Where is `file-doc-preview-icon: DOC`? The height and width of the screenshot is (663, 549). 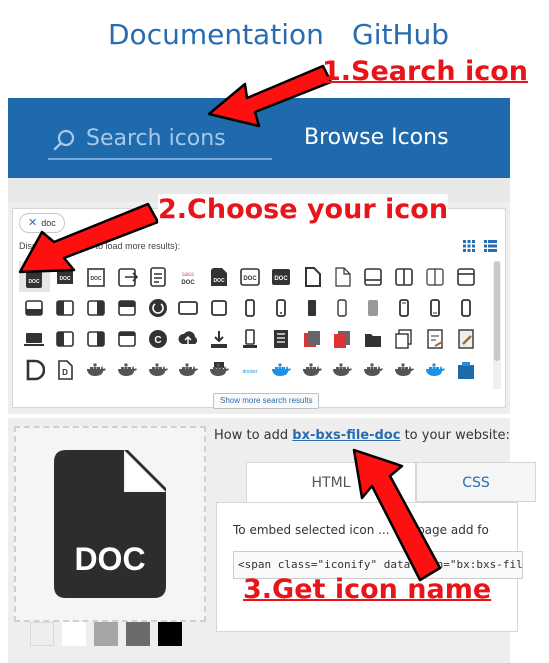 file-doc-preview-icon: DOC is located at coordinates (110, 524).